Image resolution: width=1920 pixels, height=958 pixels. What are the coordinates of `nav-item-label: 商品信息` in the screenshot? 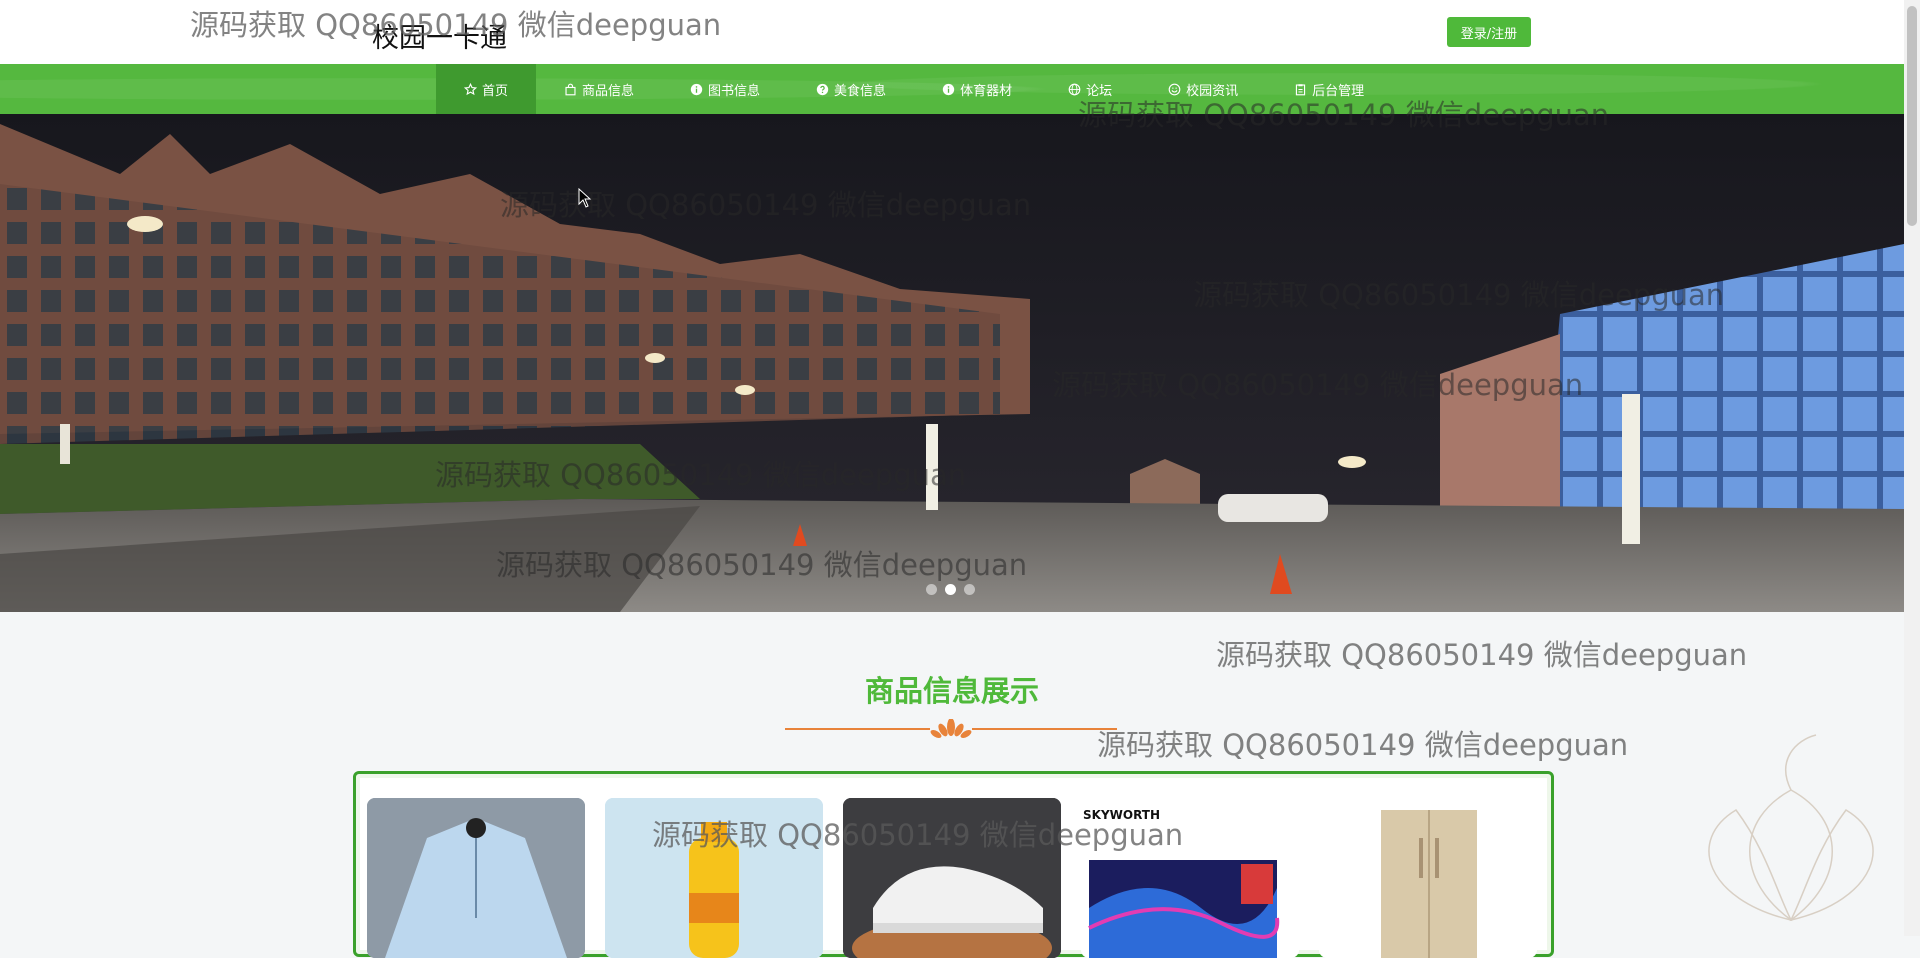 It's located at (608, 91).